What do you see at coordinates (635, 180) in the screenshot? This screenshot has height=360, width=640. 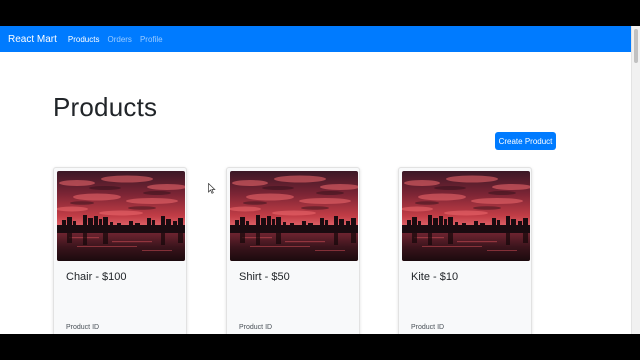 I see `page-scrollbar` at bounding box center [635, 180].